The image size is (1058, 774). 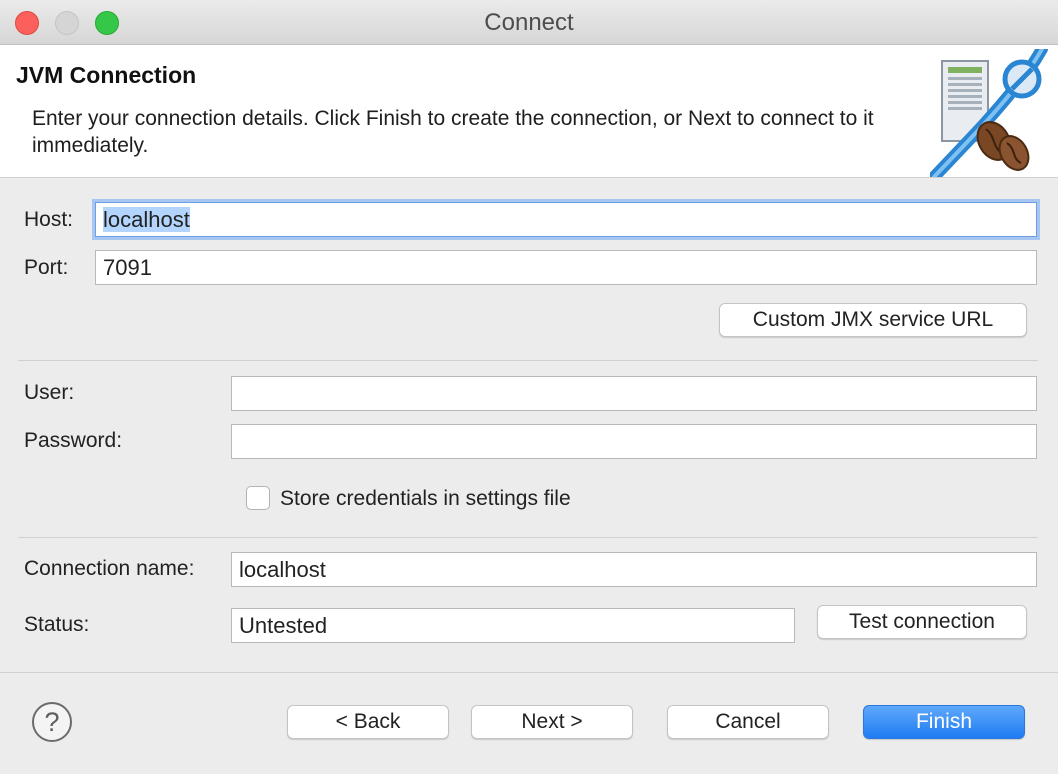 What do you see at coordinates (73, 440) in the screenshot?
I see `password-label: Password:` at bounding box center [73, 440].